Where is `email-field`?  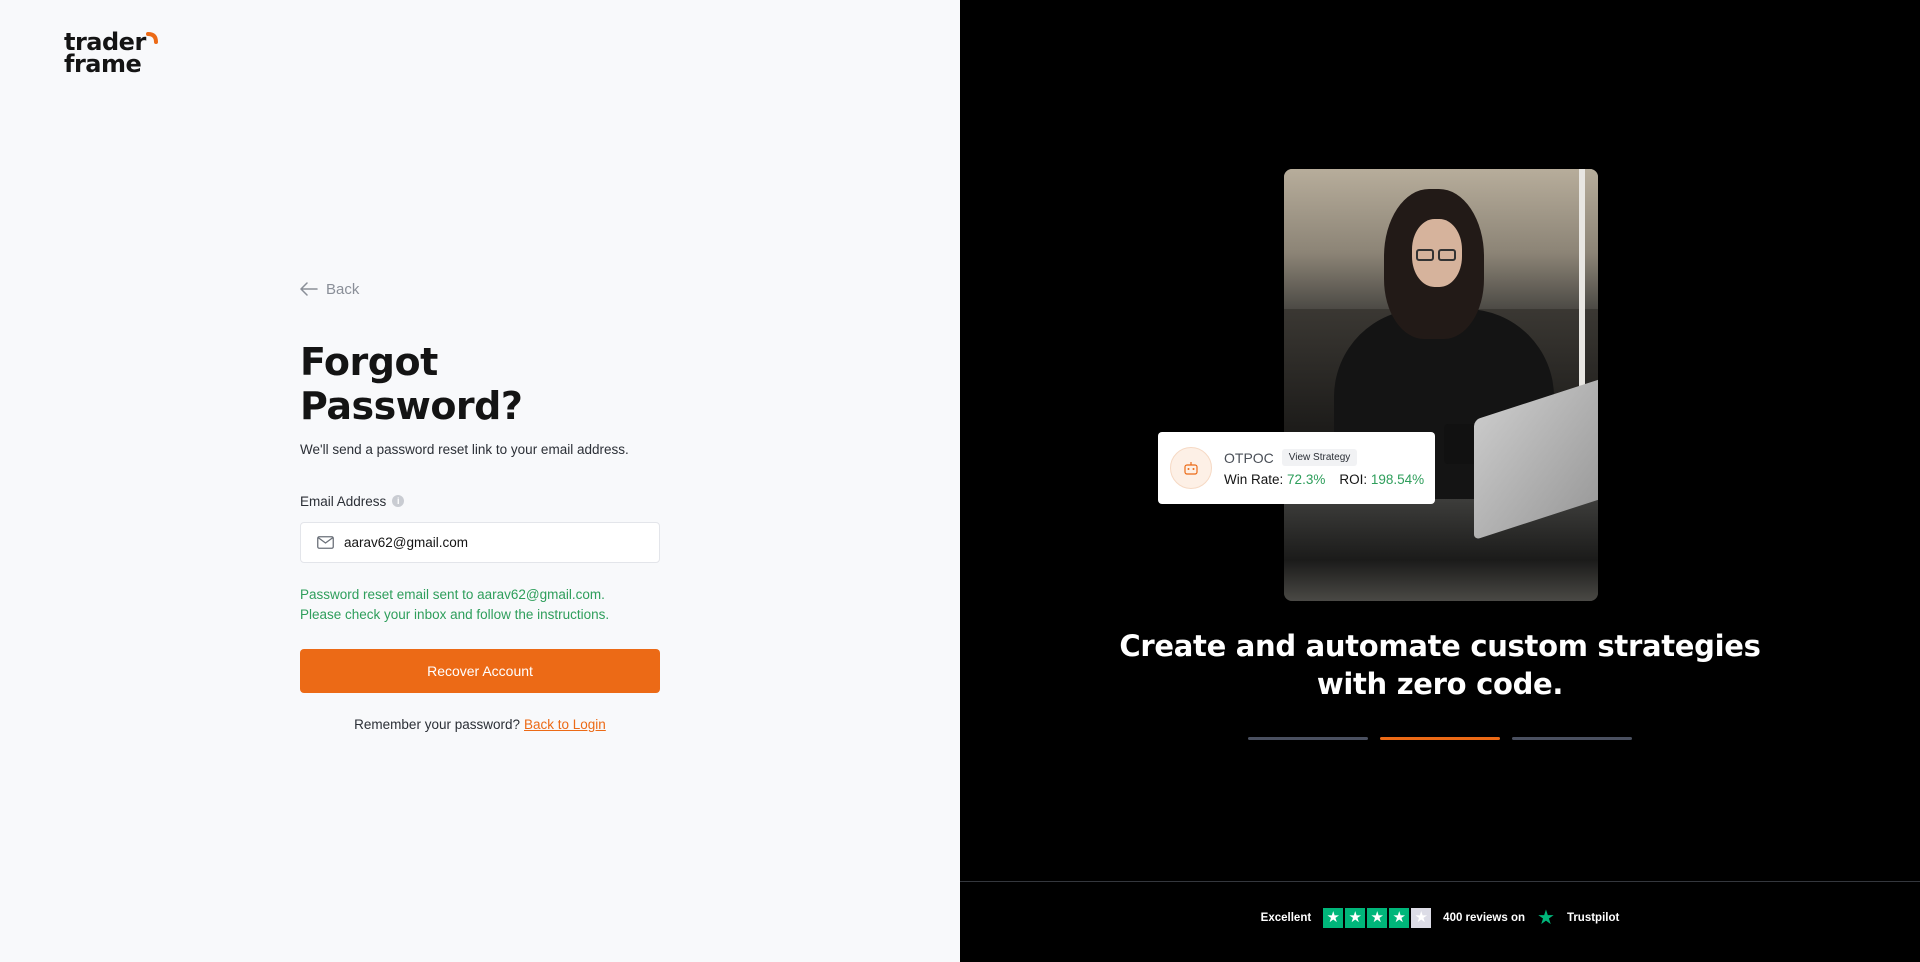
email-field is located at coordinates (480, 542).